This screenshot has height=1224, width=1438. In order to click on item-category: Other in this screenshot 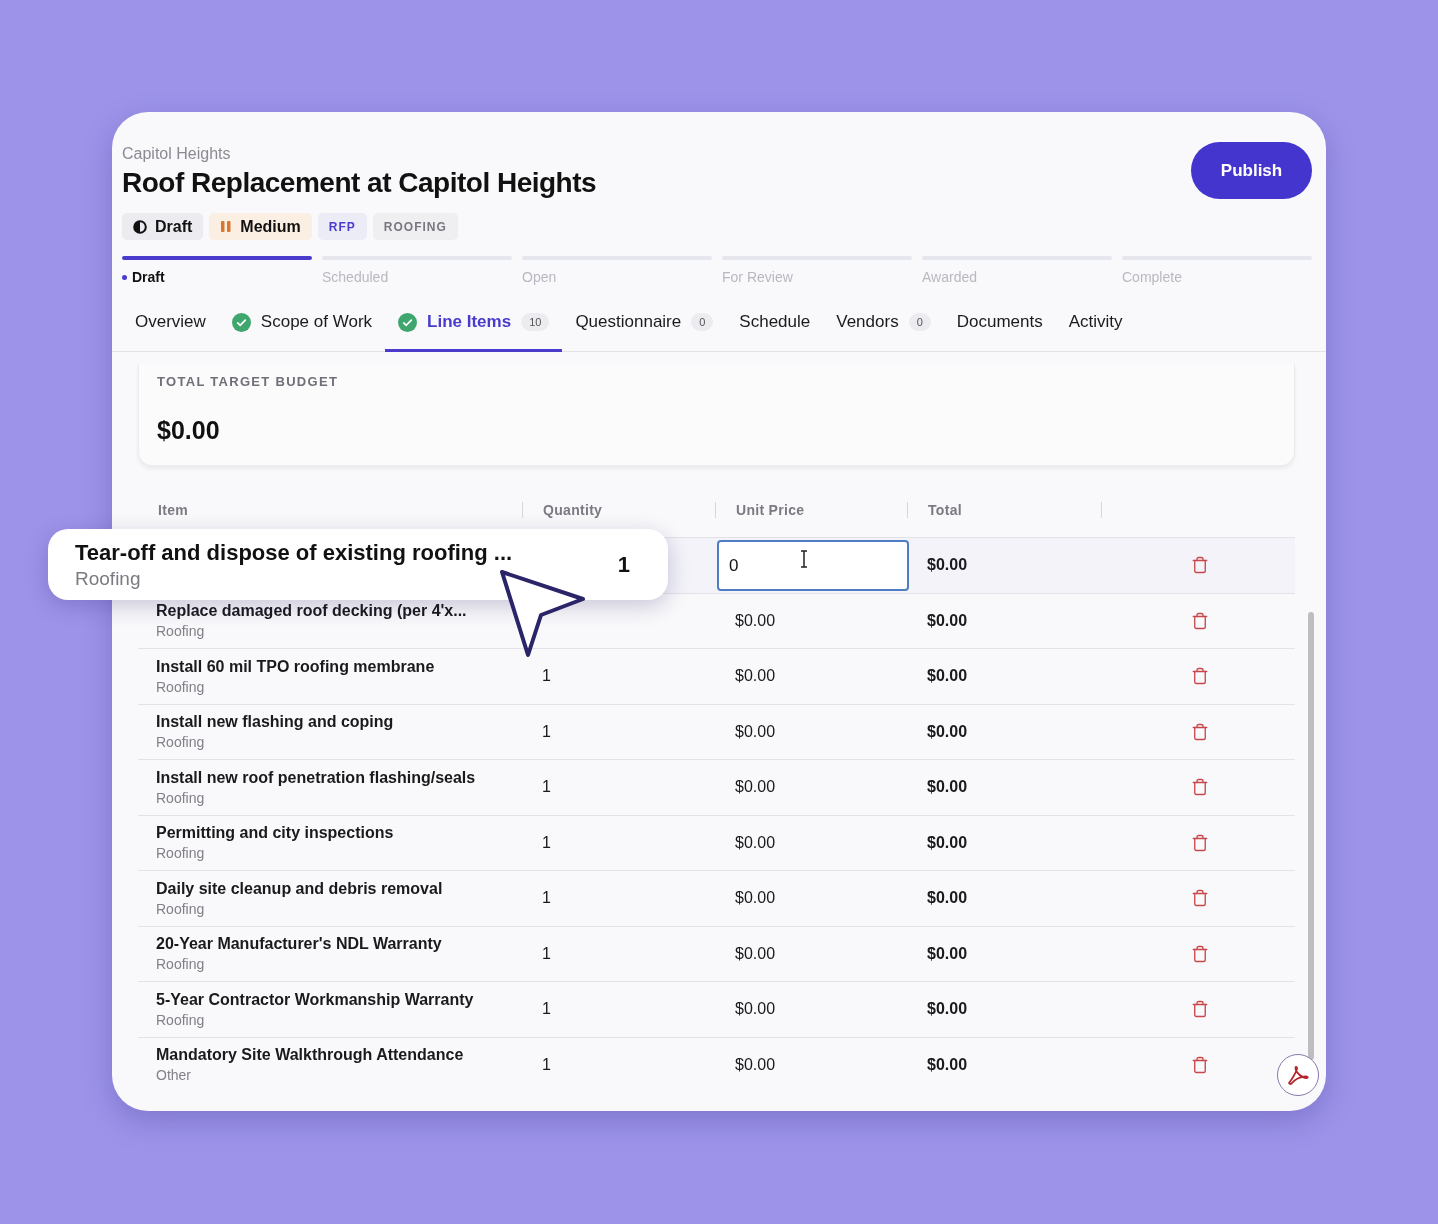, I will do `click(174, 1075)`.